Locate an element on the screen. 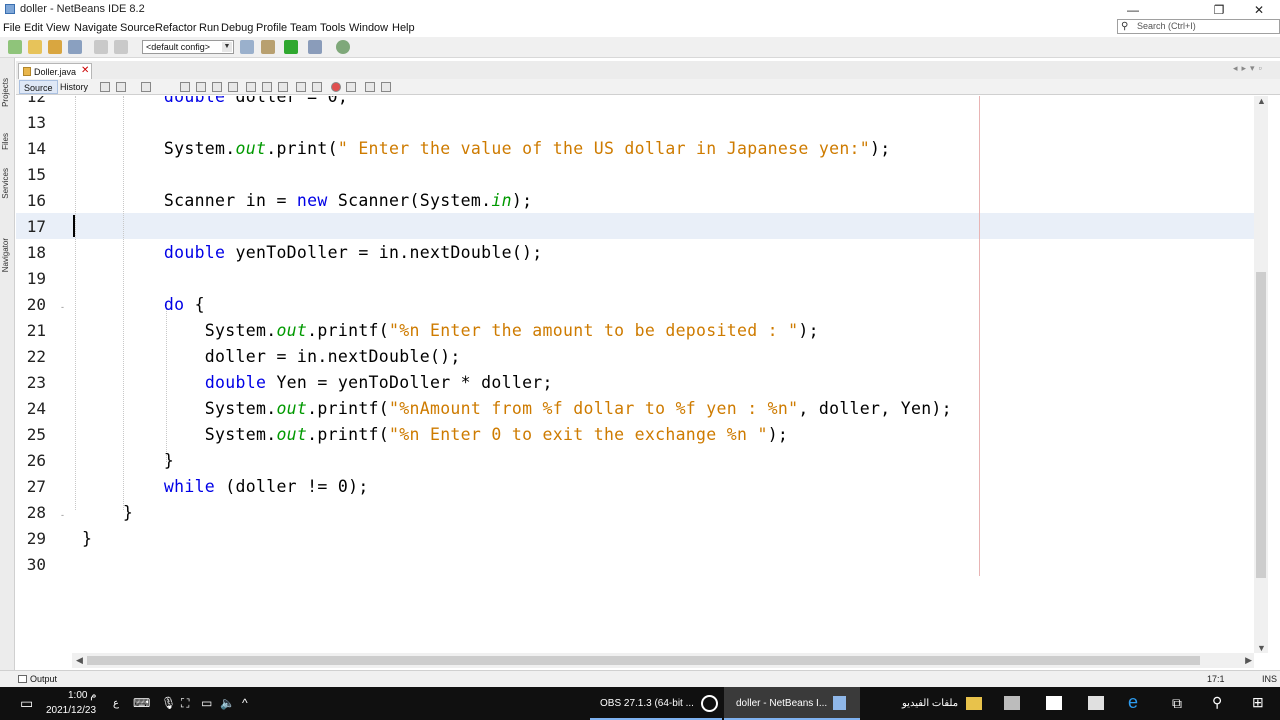 The height and width of the screenshot is (720, 1280). uncomment-icon is located at coordinates (386, 87).